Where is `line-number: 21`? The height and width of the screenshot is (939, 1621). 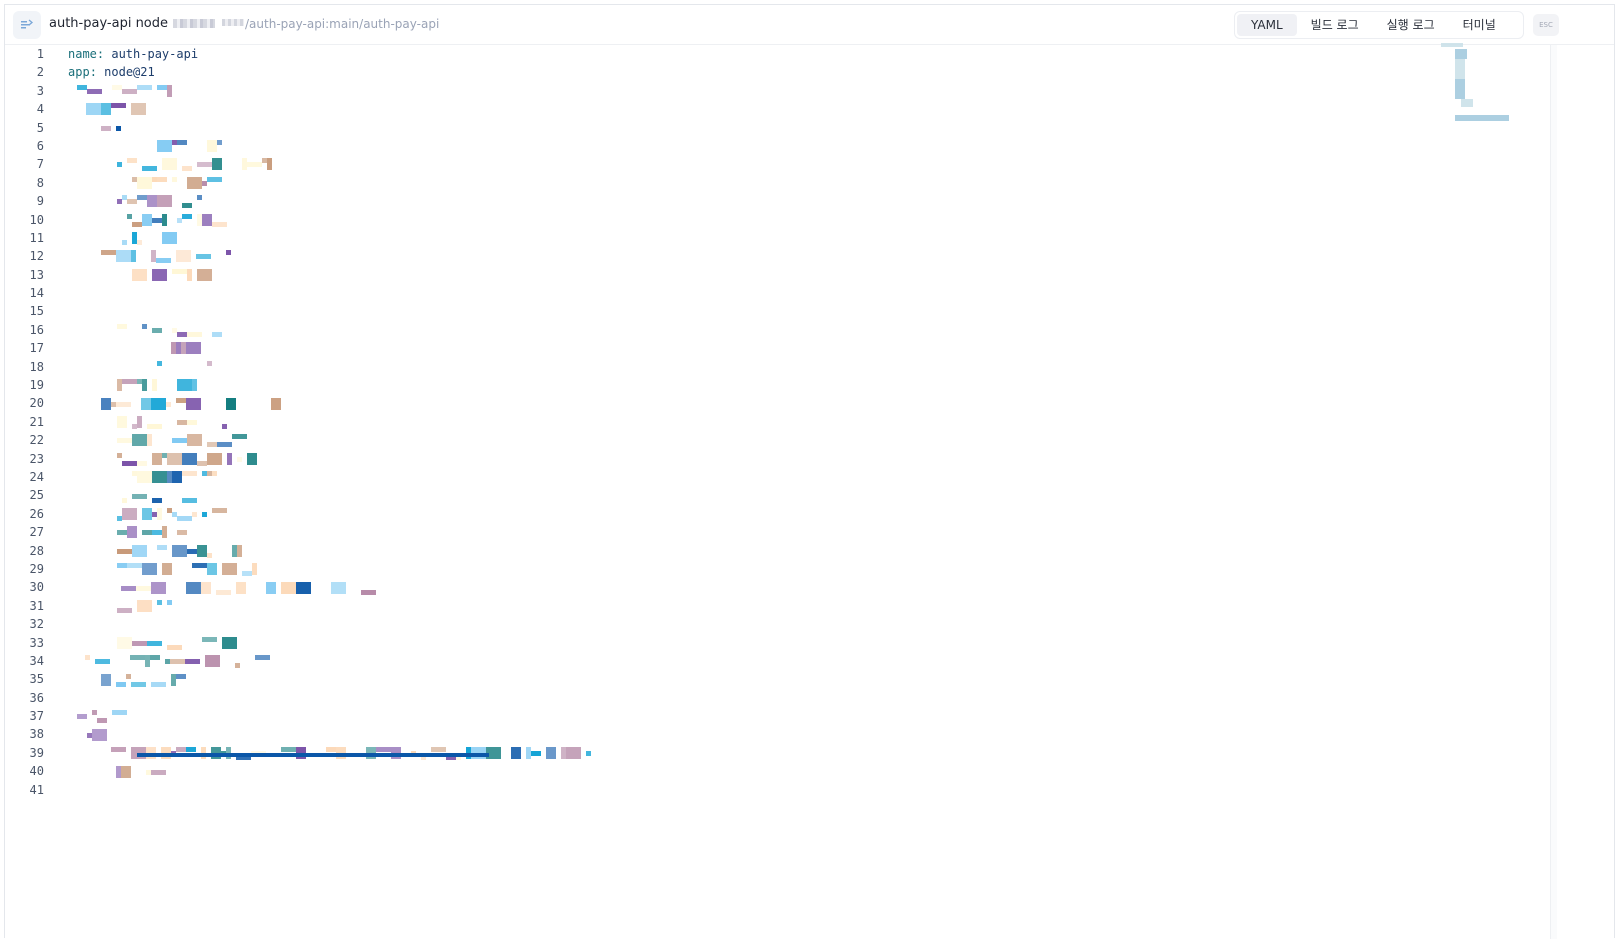
line-number: 21 is located at coordinates (36, 421).